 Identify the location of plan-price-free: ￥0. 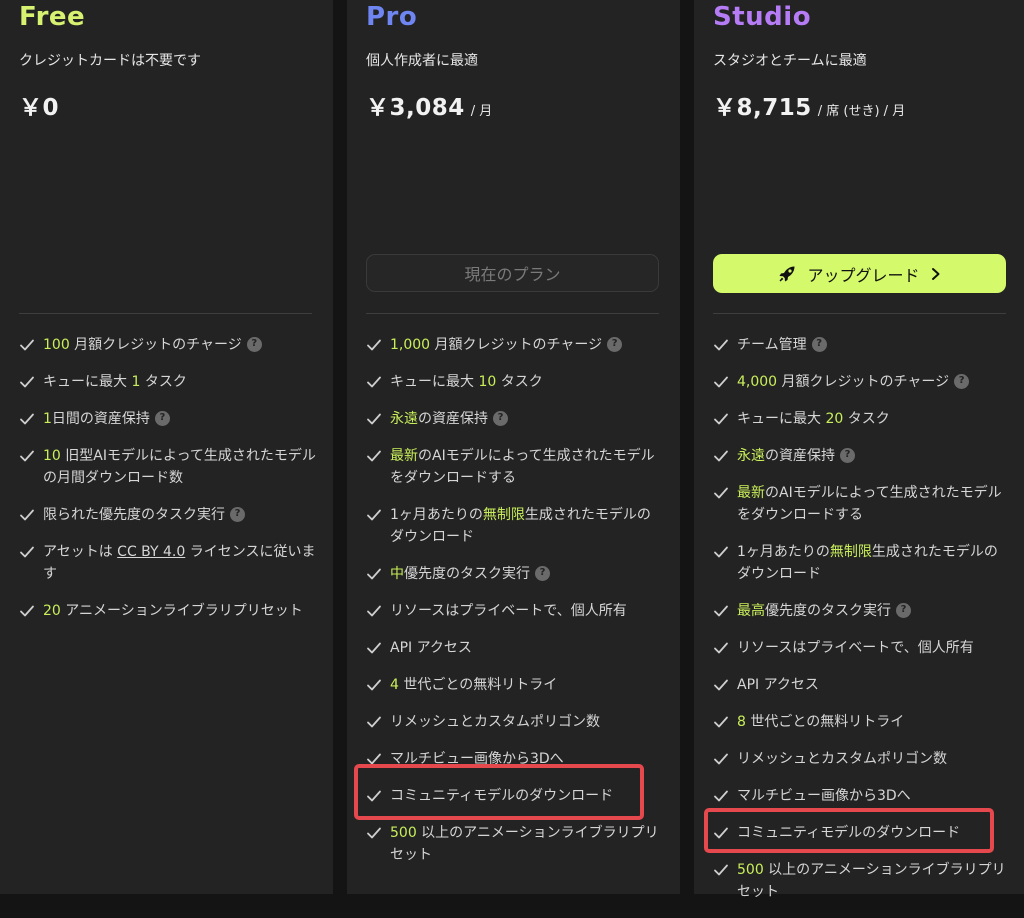
(39, 108).